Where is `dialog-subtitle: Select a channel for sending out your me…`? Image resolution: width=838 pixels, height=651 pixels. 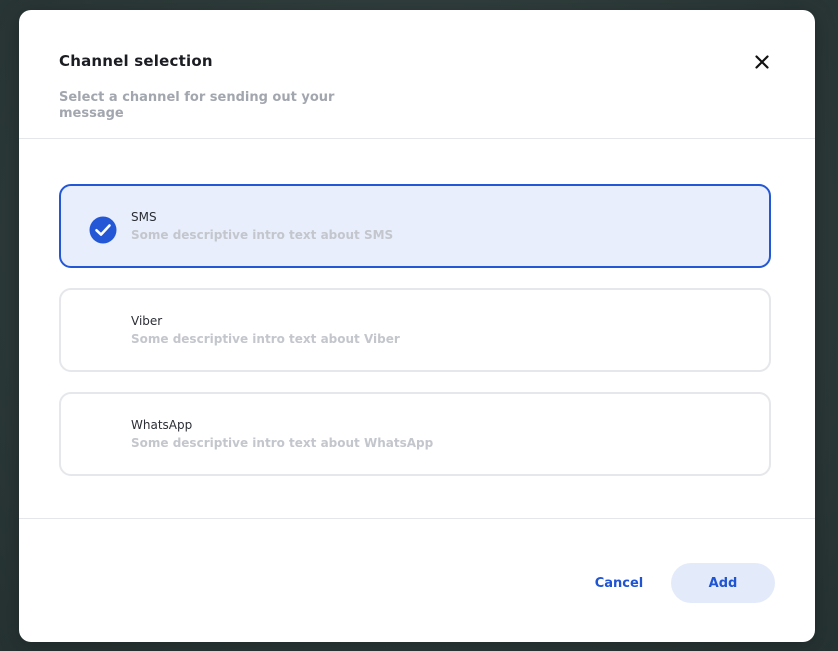
dialog-subtitle: Select a channel for sending out your me… is located at coordinates (197, 105).